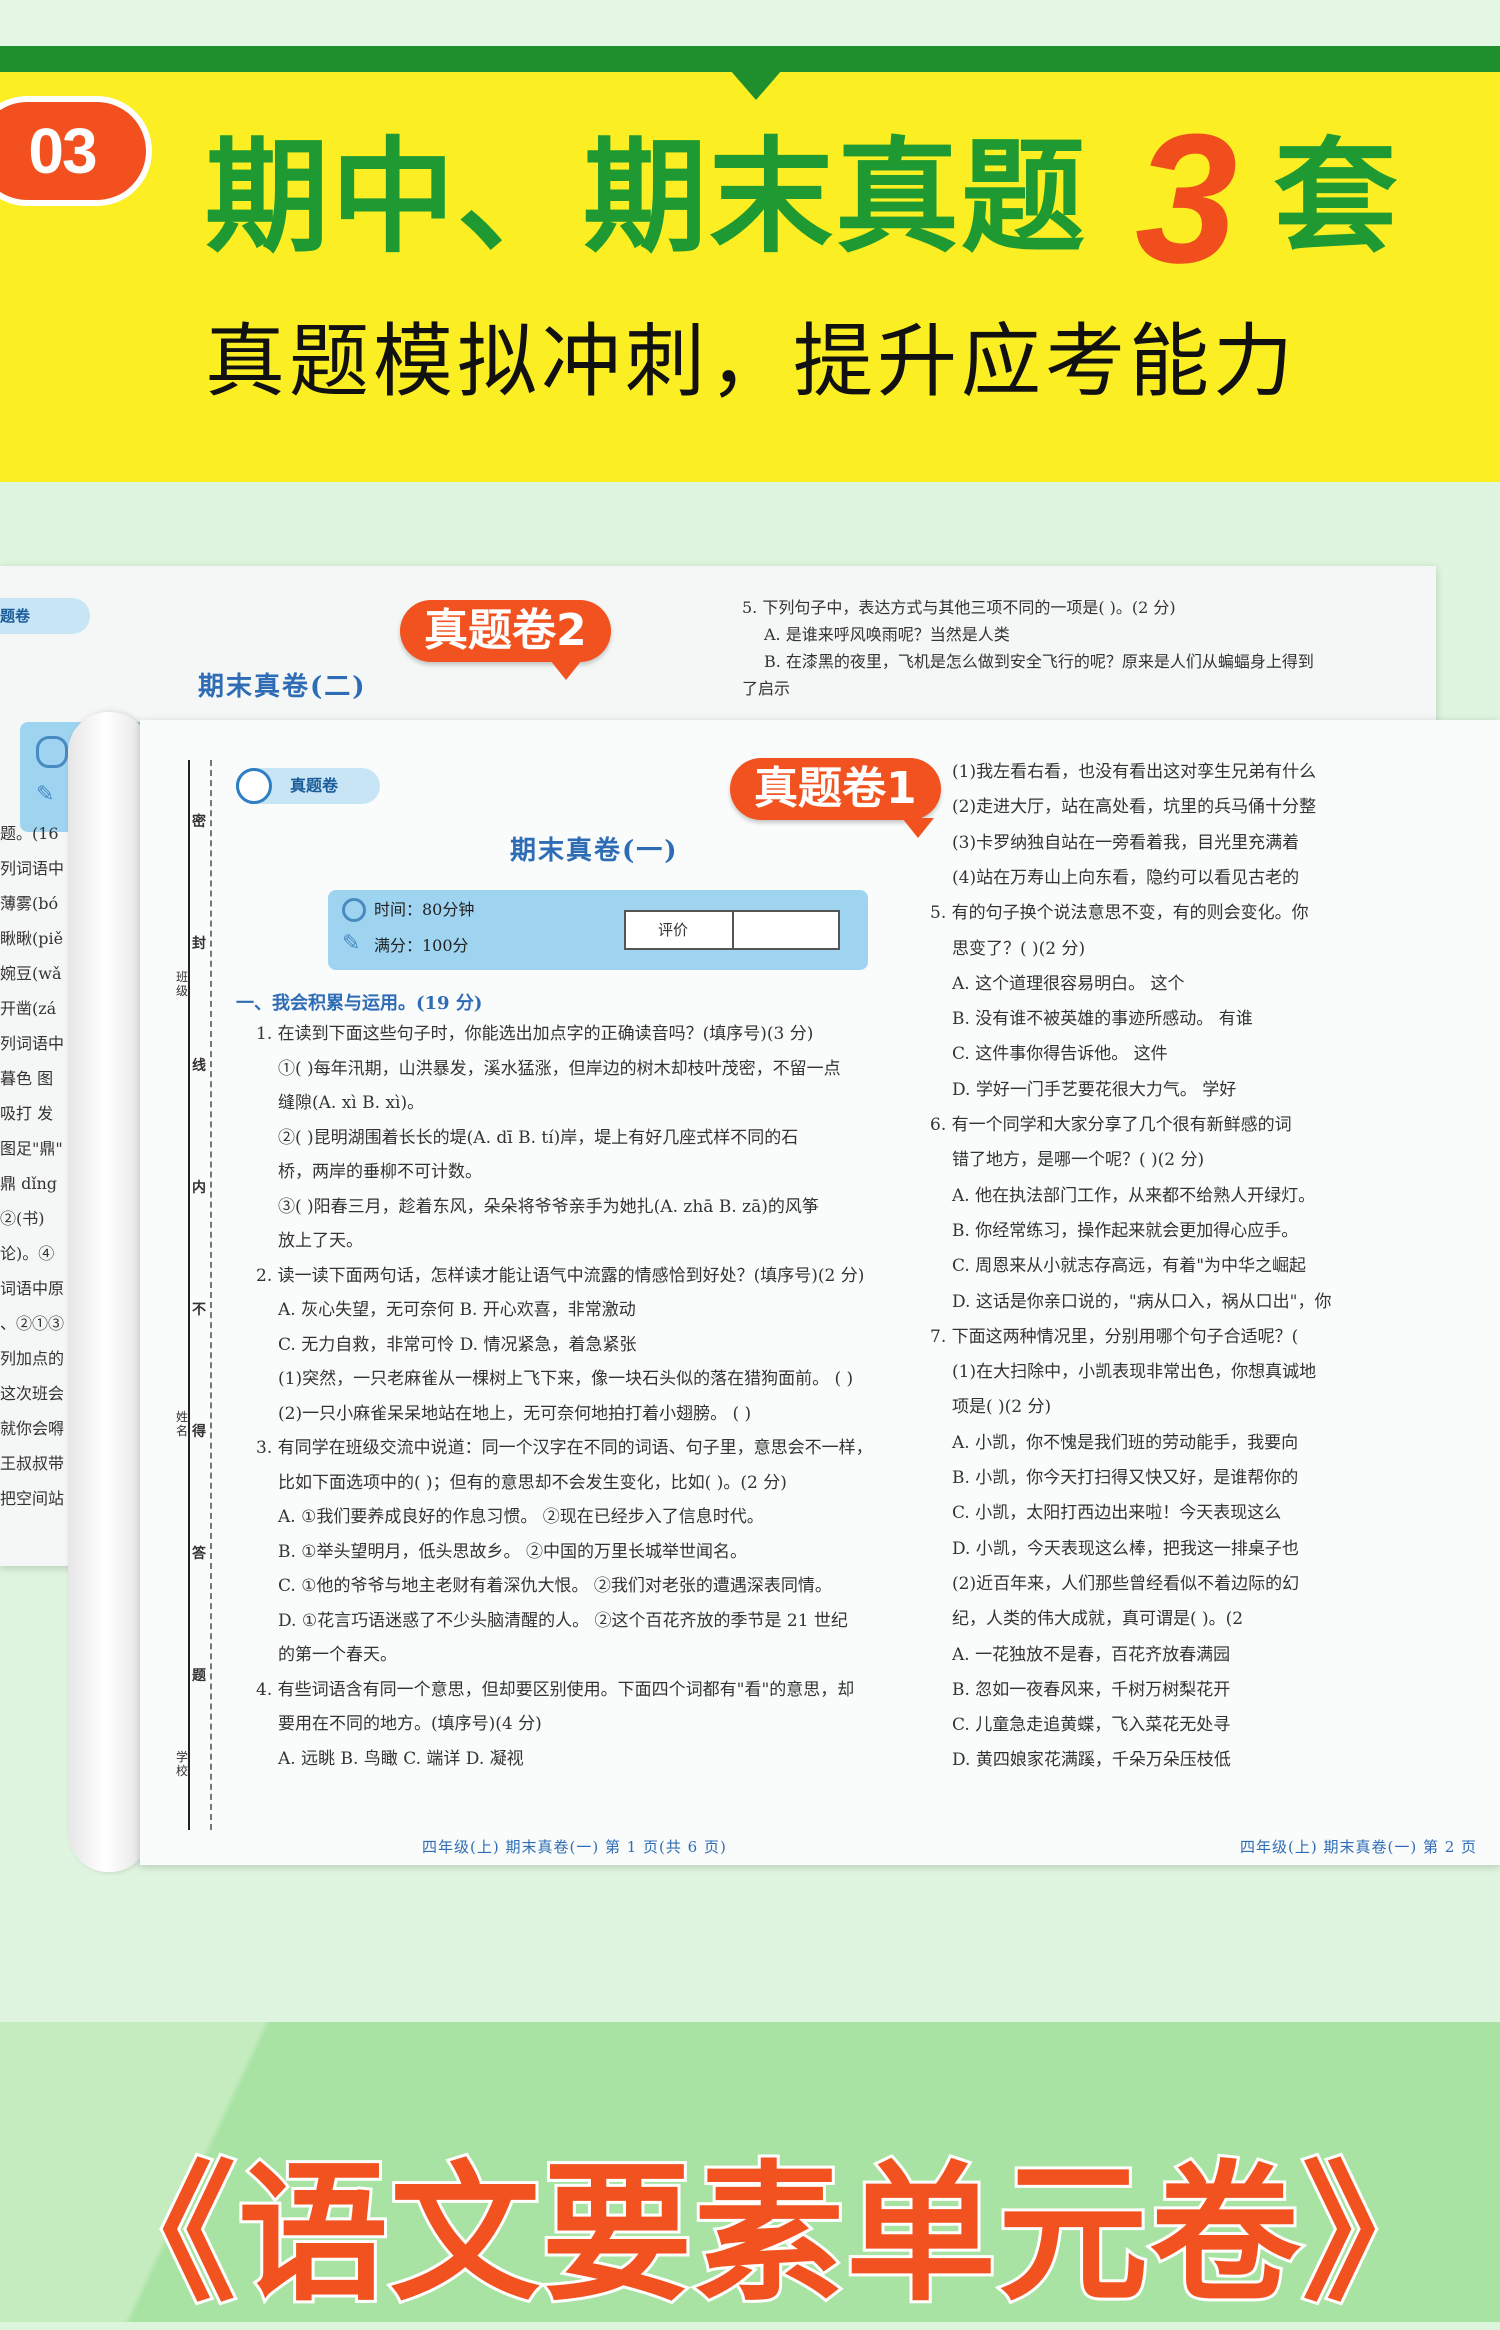  What do you see at coordinates (410, 1724) in the screenshot?
I see `question-line: 要用在不同的地方。(填序号)(4 分)` at bounding box center [410, 1724].